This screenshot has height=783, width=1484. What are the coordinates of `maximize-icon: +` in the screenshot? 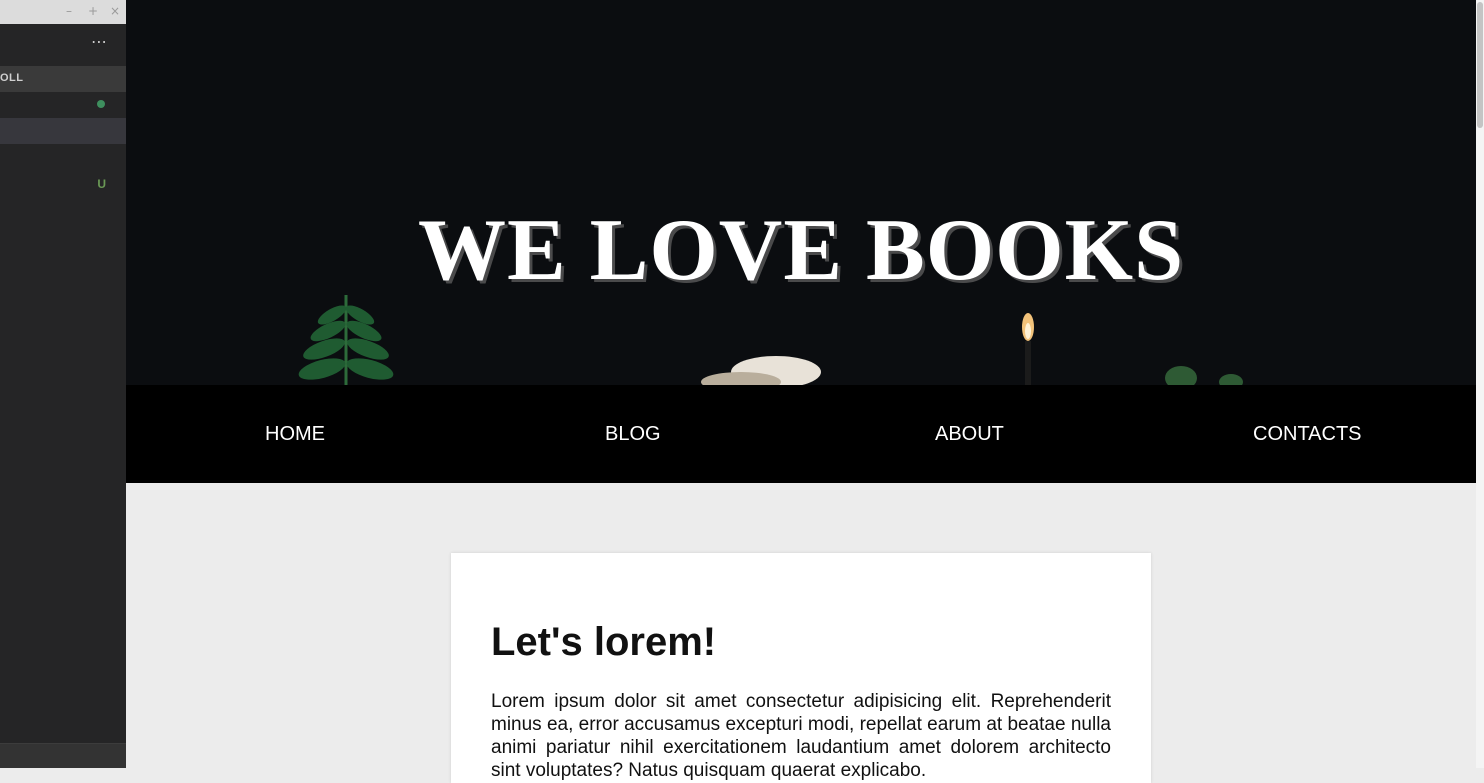 It's located at (93, 11).